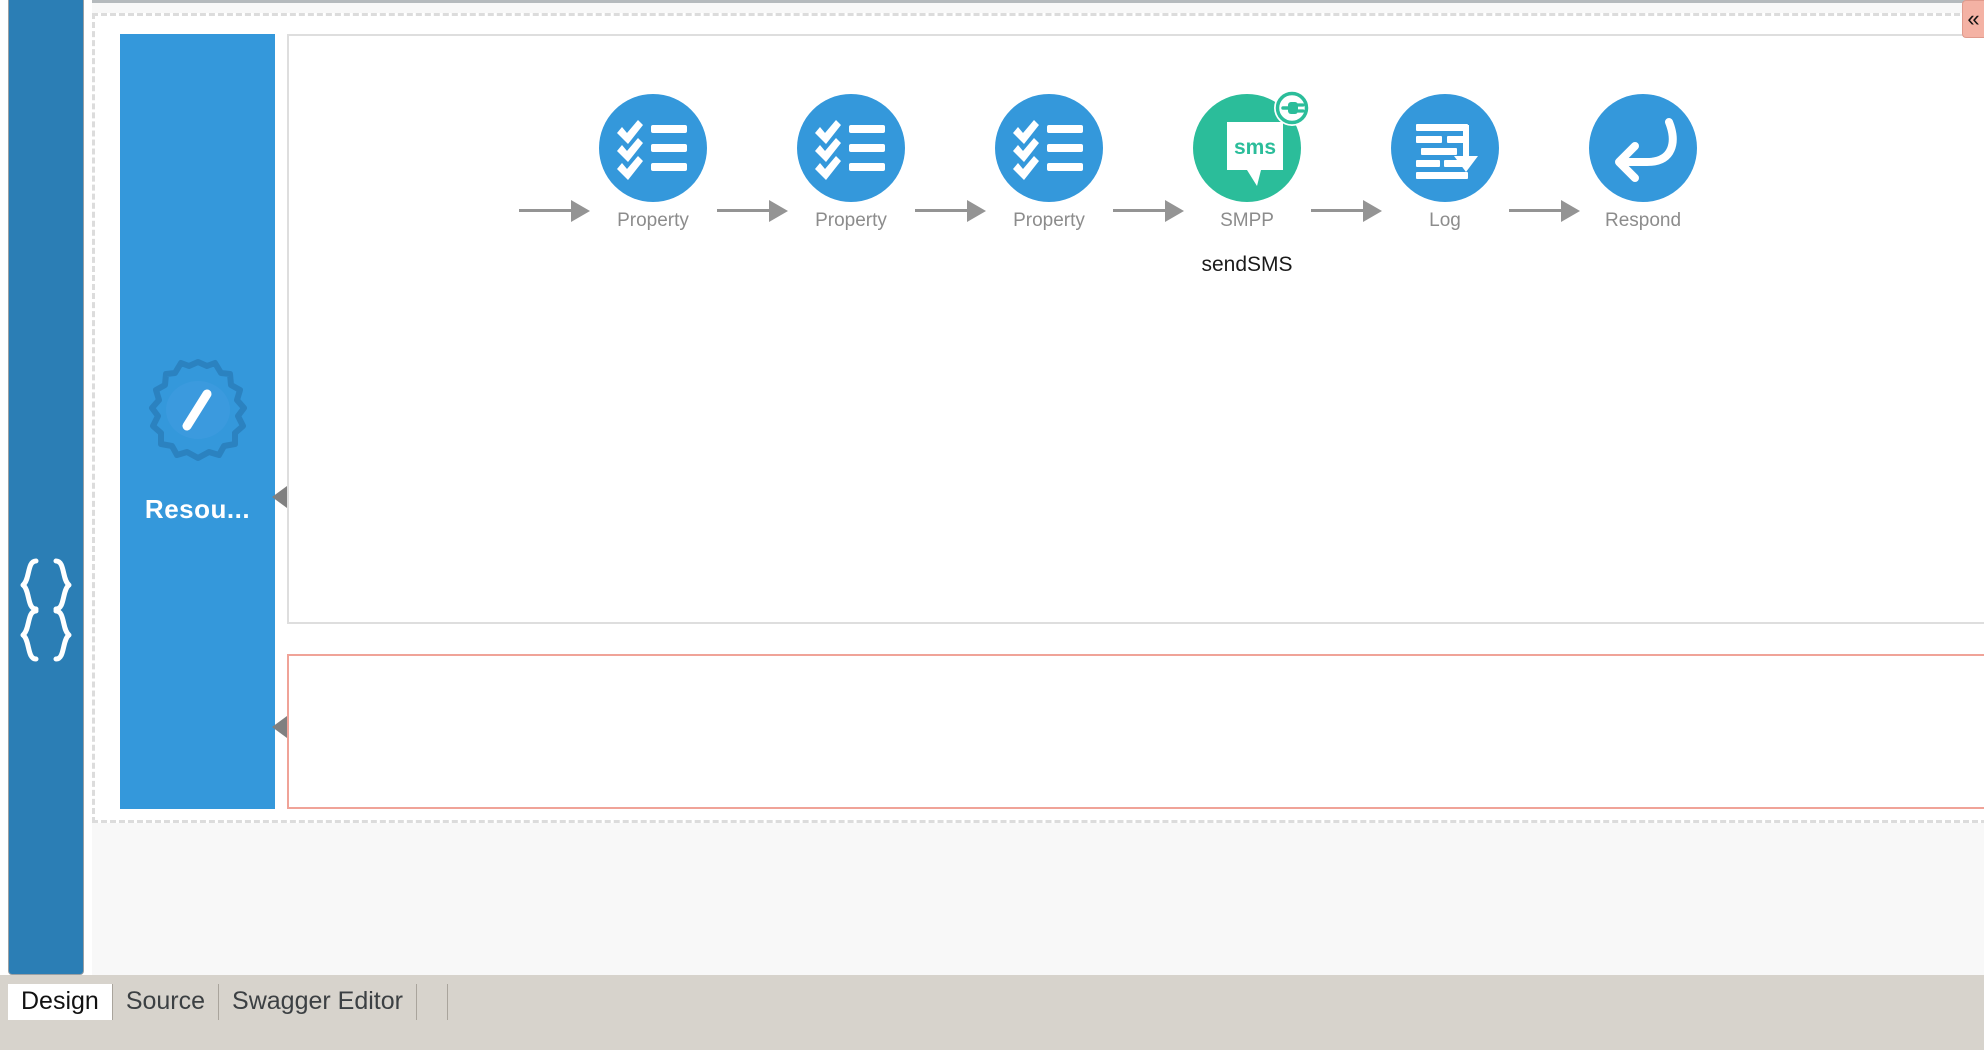  I want to click on mediator-label: SMPP, so click(1247, 220).